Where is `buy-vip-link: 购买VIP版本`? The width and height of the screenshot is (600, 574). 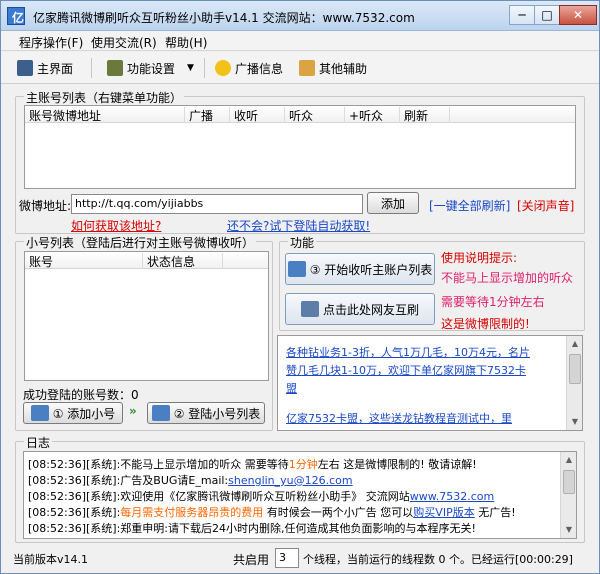 buy-vip-link: 购买VIP版本 is located at coordinates (443, 512).